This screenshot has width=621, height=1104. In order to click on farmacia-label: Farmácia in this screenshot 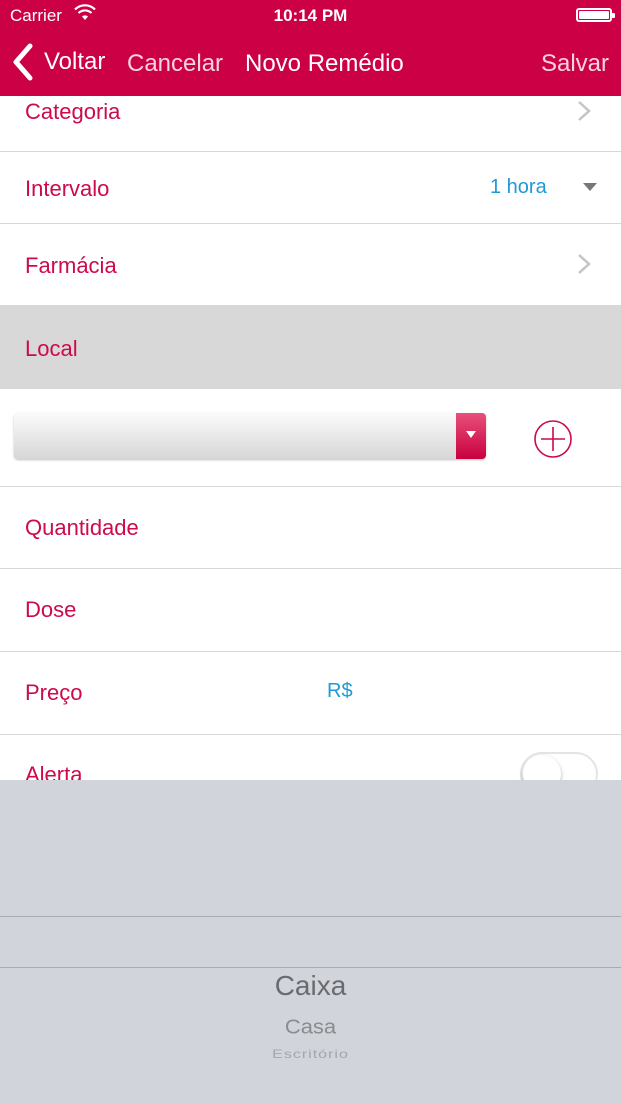, I will do `click(71, 265)`.